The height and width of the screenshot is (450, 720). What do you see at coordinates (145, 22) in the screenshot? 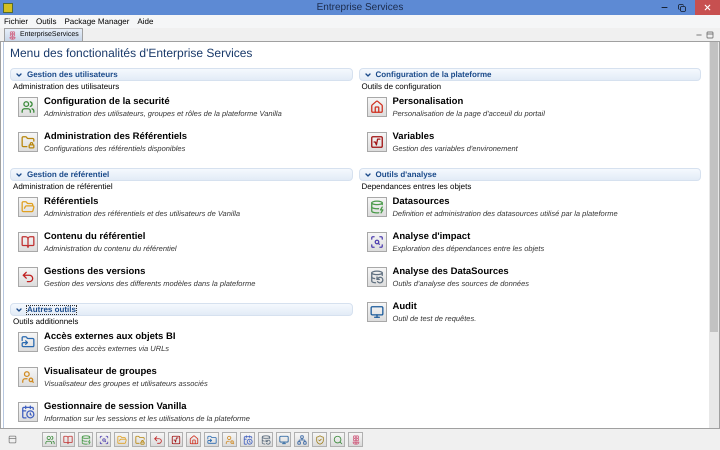
I see `menu-item: Aide` at bounding box center [145, 22].